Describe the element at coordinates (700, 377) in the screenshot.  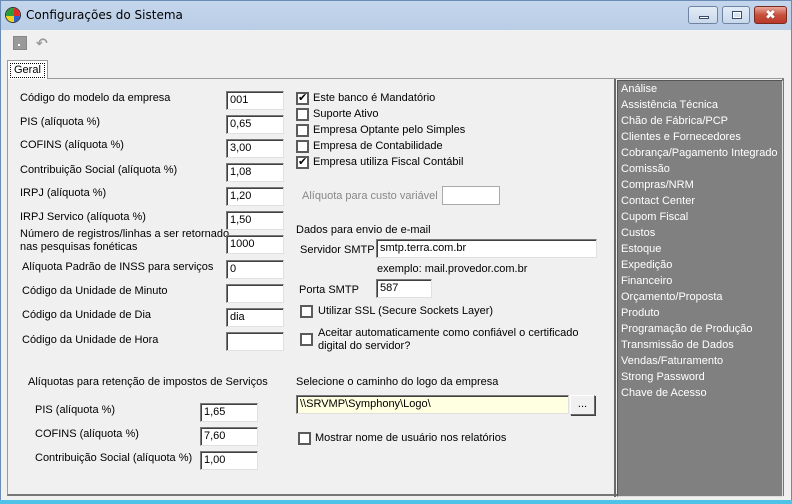
I see `module-list-item: Strong Password` at that location.